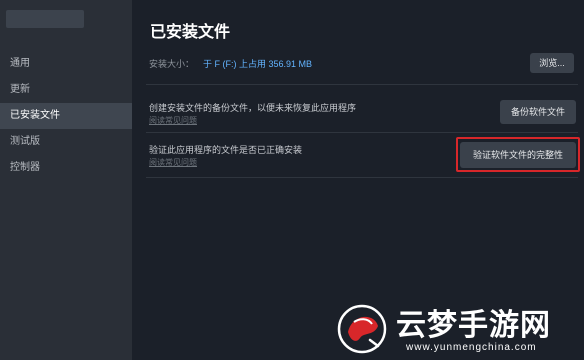  I want to click on sidebar-item-installed-files: 已安装文件, so click(66, 116).